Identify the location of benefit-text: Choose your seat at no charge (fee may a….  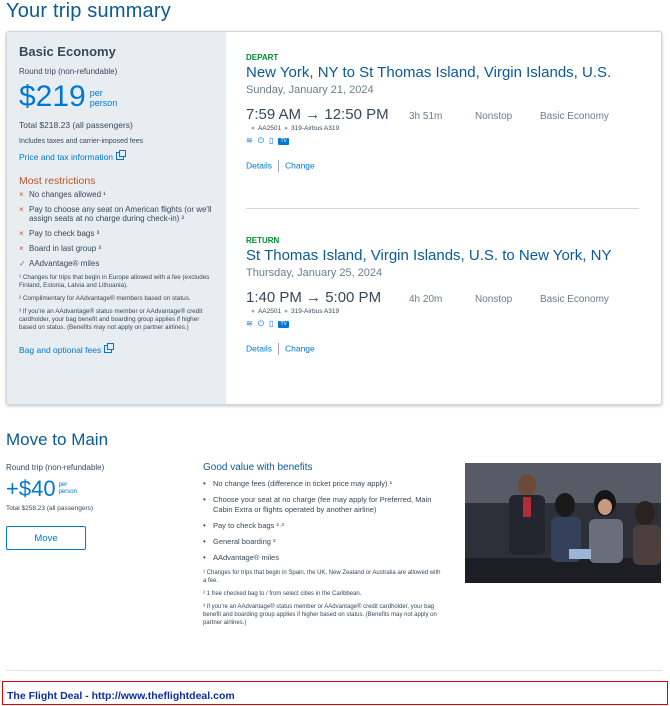
(322, 504).